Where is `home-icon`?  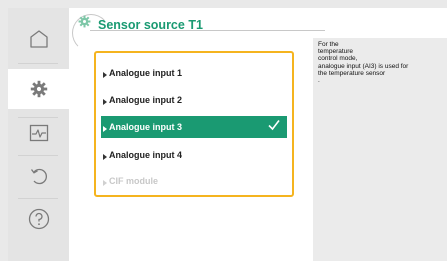 home-icon is located at coordinates (39, 39).